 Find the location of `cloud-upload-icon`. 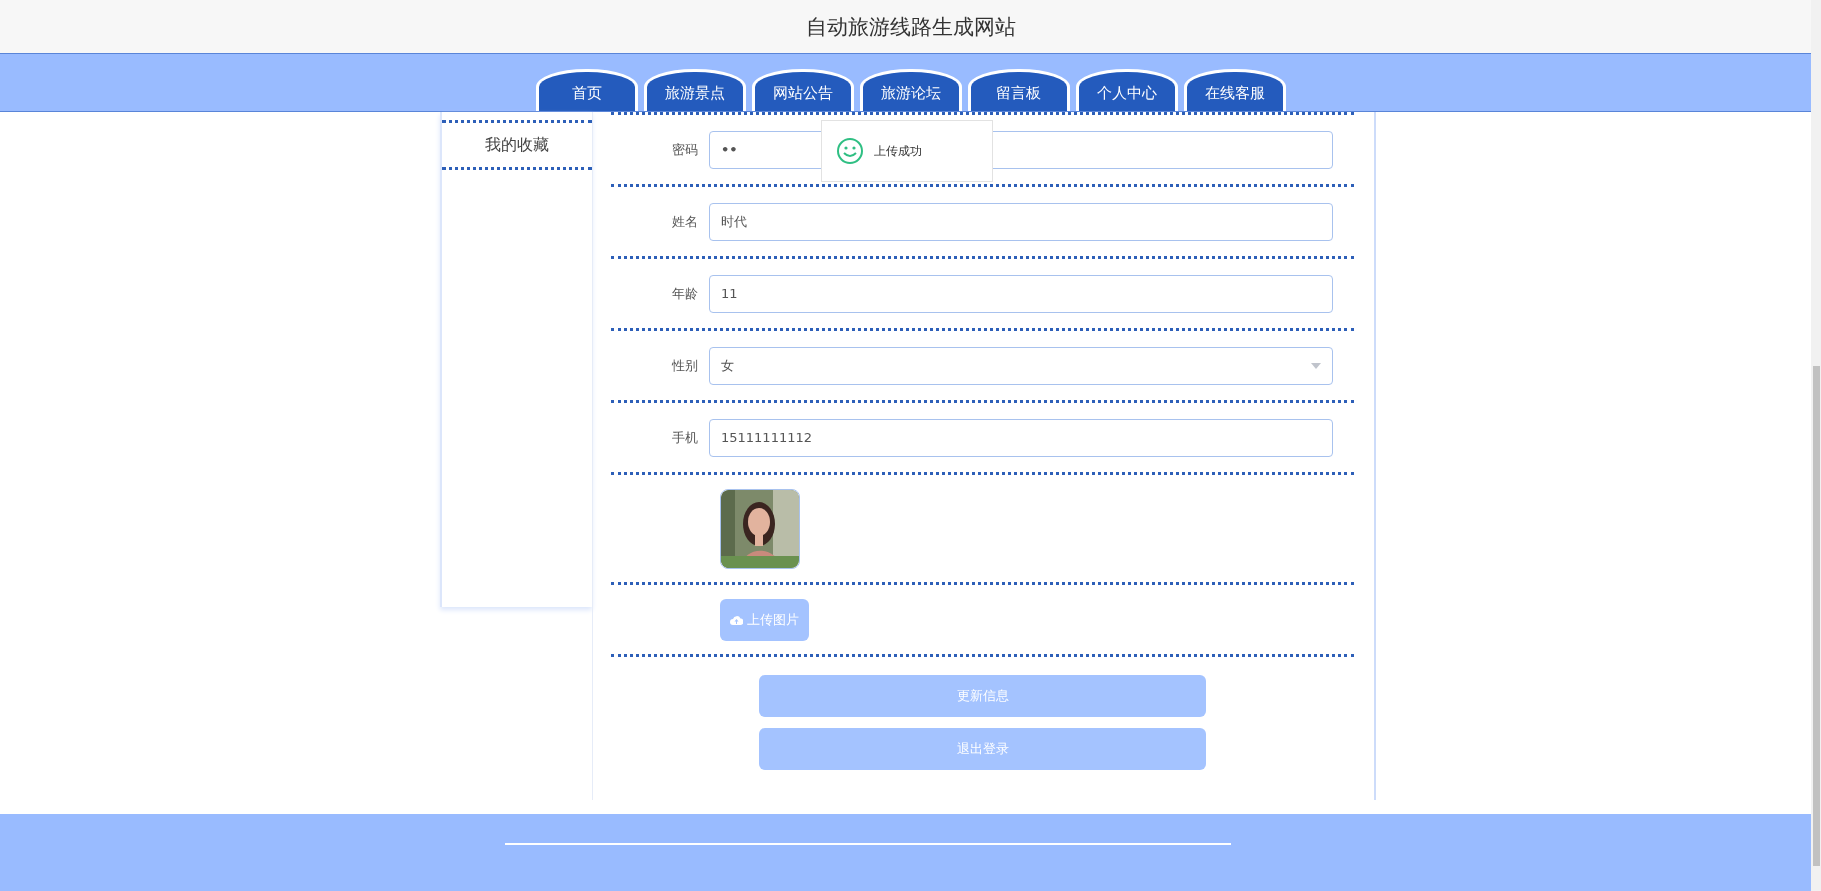

cloud-upload-icon is located at coordinates (736, 619).